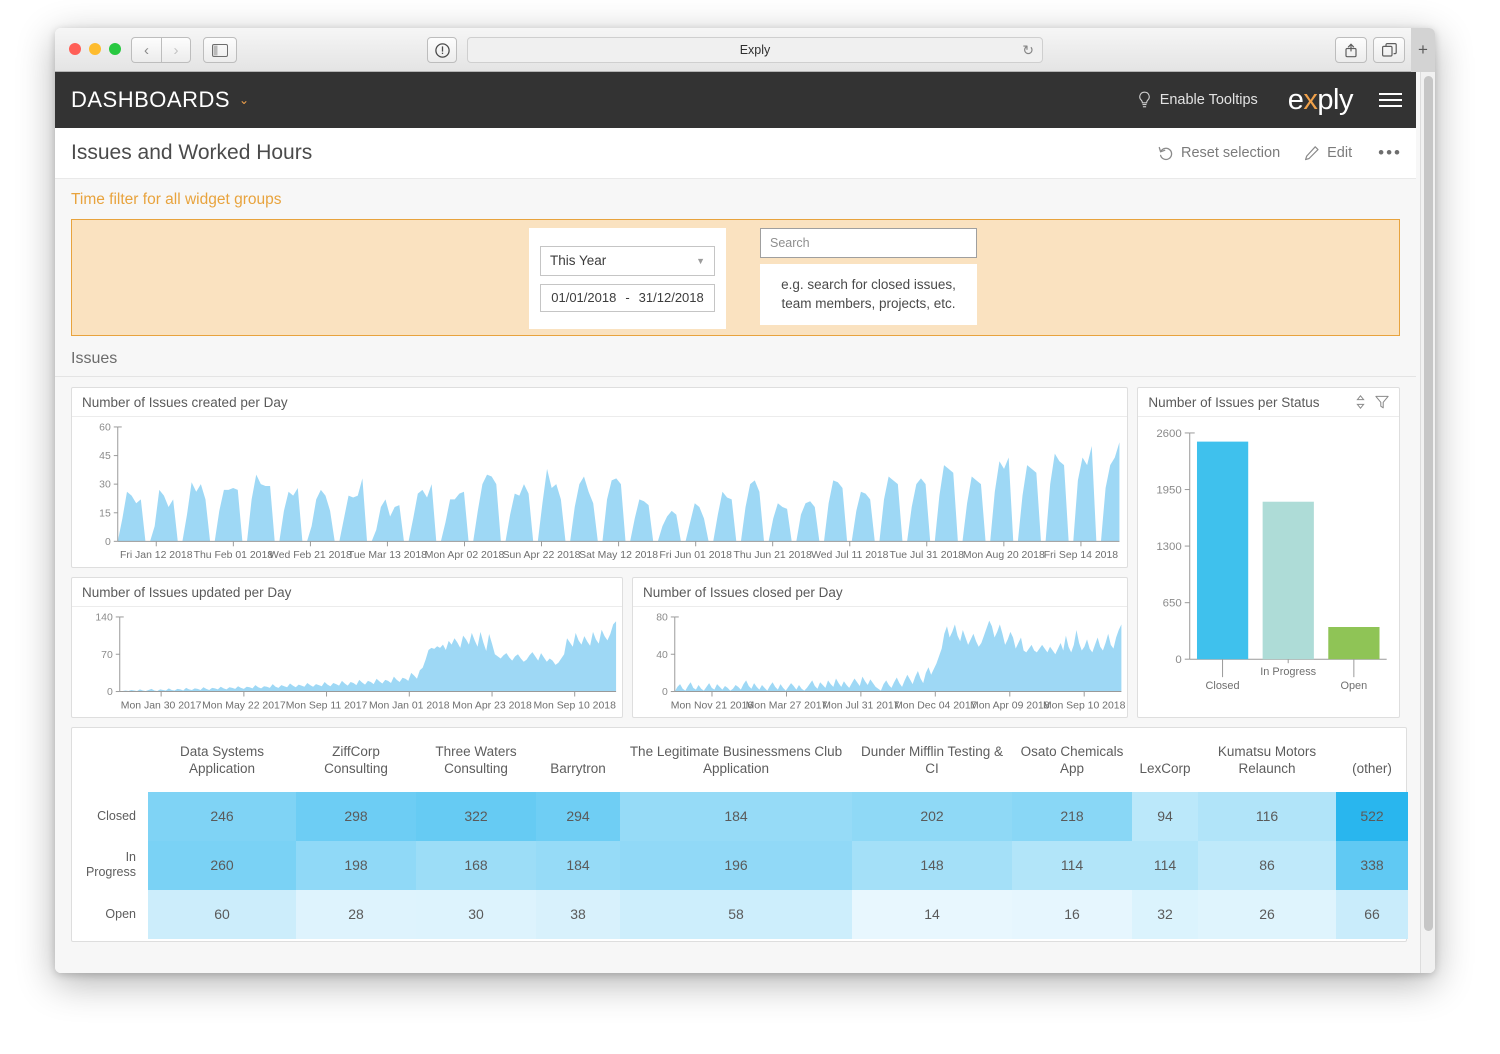 This screenshot has height=1054, width=1500. I want to click on sidebar-toggle-button, so click(220, 50).